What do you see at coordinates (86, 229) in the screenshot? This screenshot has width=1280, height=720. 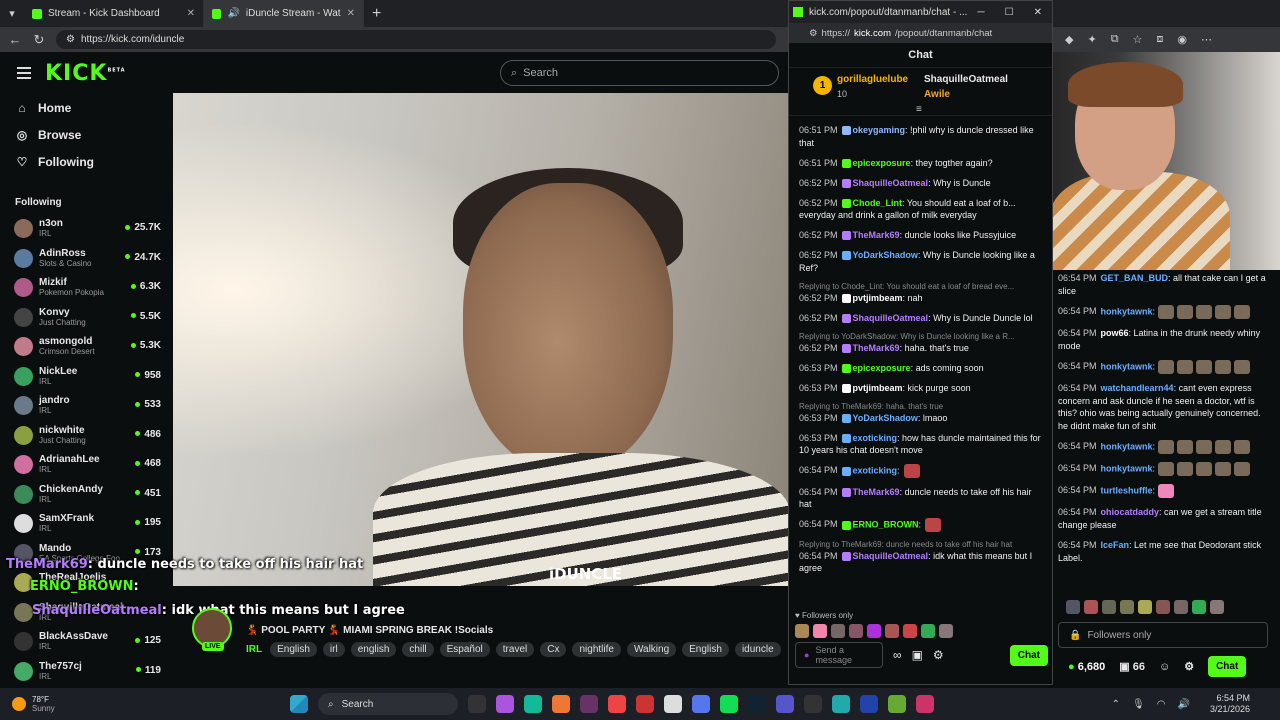 I see `following-item: n3on IRL 25.7K` at bounding box center [86, 229].